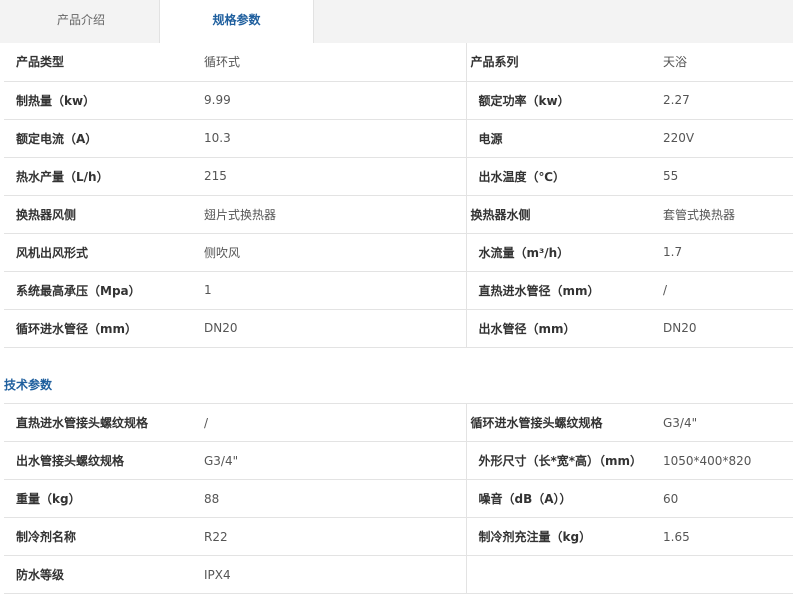  What do you see at coordinates (558, 176) in the screenshot?
I see `spec-label-cell: 出水温度（℃）` at bounding box center [558, 176].